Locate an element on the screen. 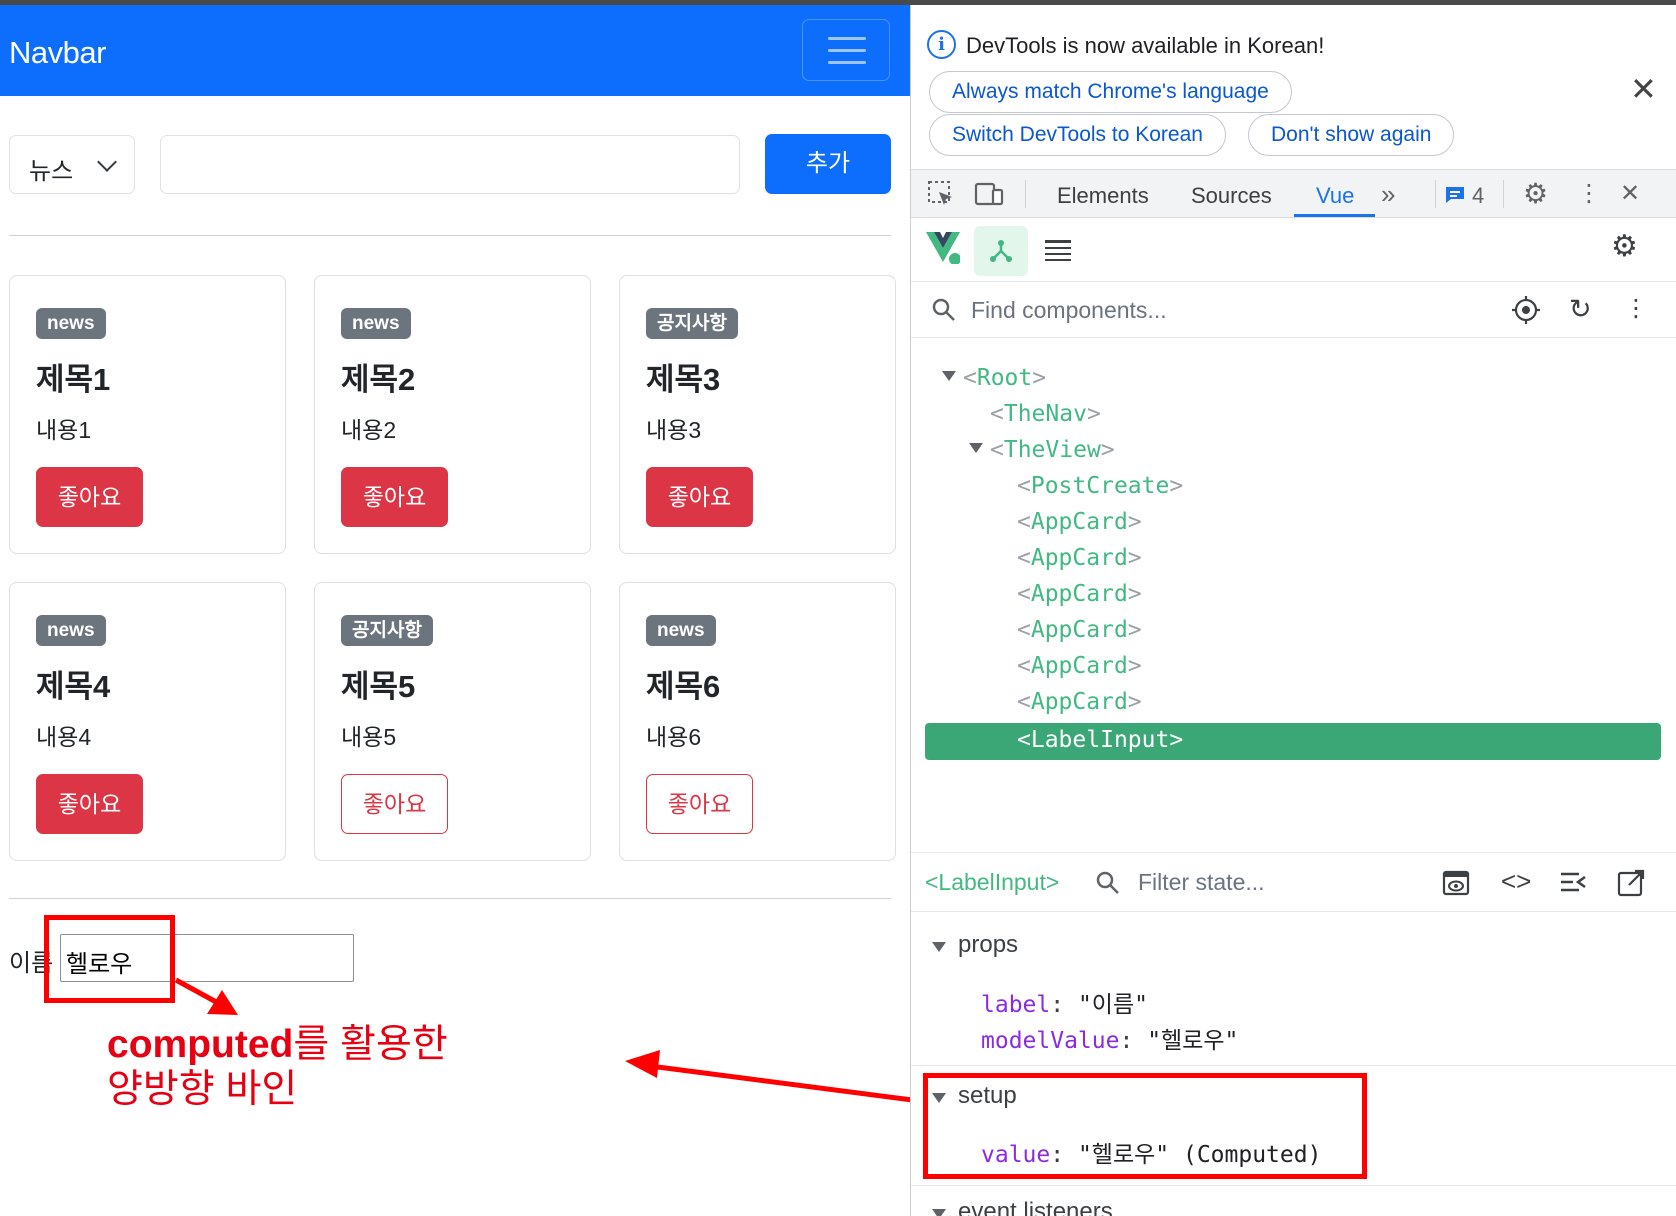 The height and width of the screenshot is (1216, 1676). close-notice-icon: ✕ is located at coordinates (1643, 89).